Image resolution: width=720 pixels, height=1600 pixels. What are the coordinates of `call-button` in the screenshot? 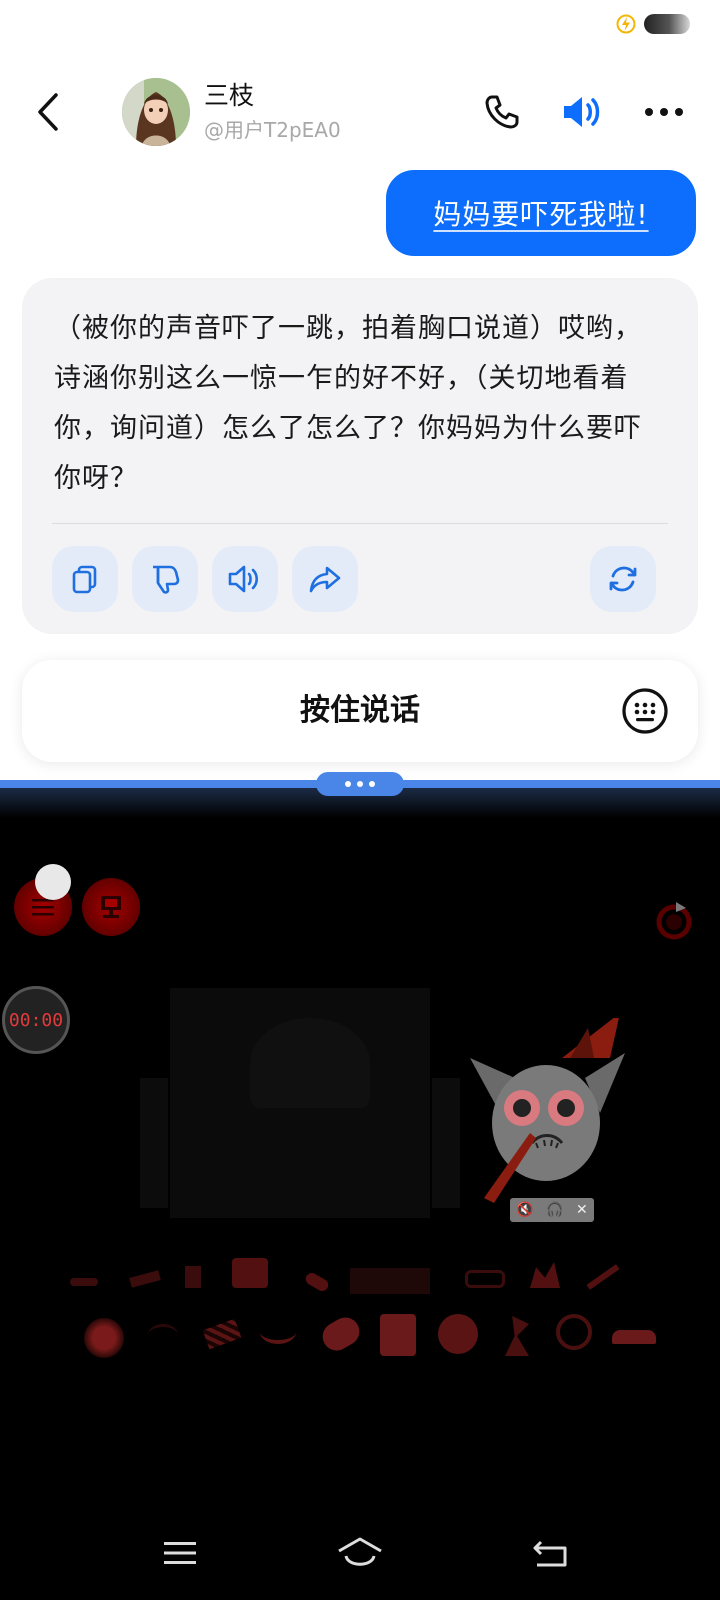 It's located at (502, 112).